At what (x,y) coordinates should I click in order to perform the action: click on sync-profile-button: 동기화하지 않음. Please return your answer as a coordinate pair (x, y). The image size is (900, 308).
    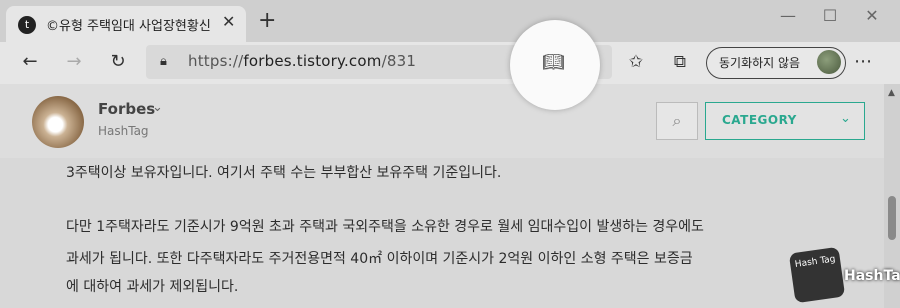
    Looking at the image, I should click on (776, 63).